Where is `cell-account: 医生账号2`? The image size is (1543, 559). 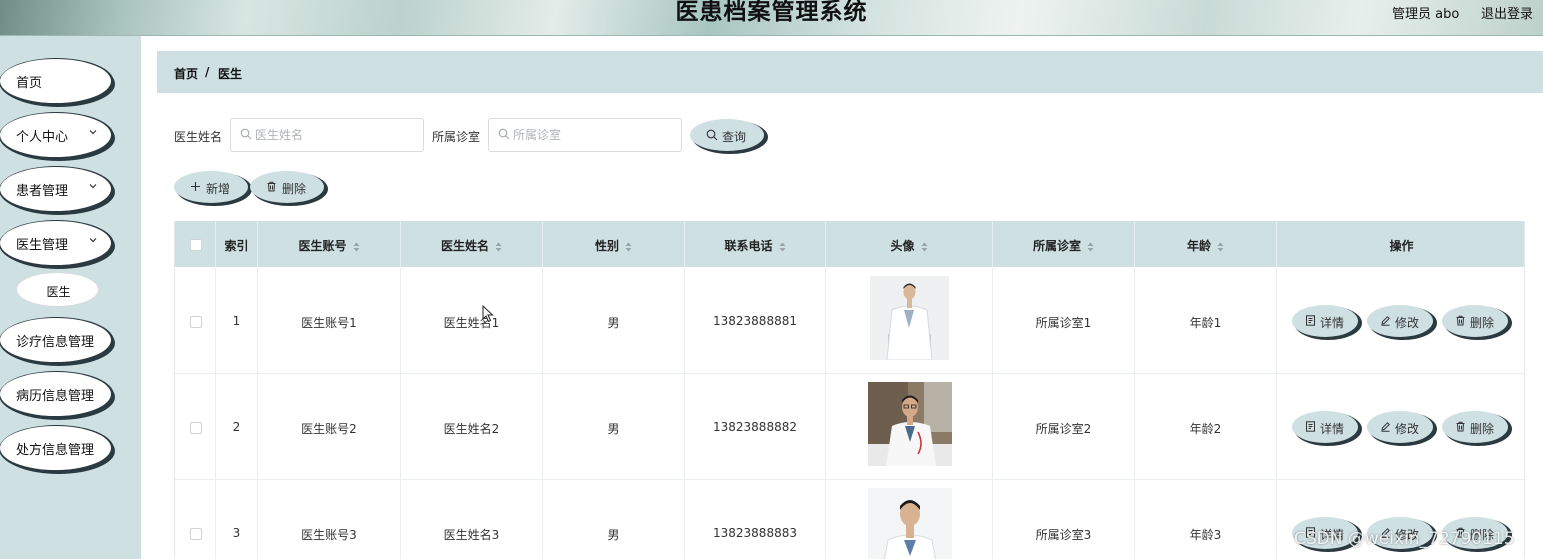 cell-account: 医生账号2 is located at coordinates (329, 427).